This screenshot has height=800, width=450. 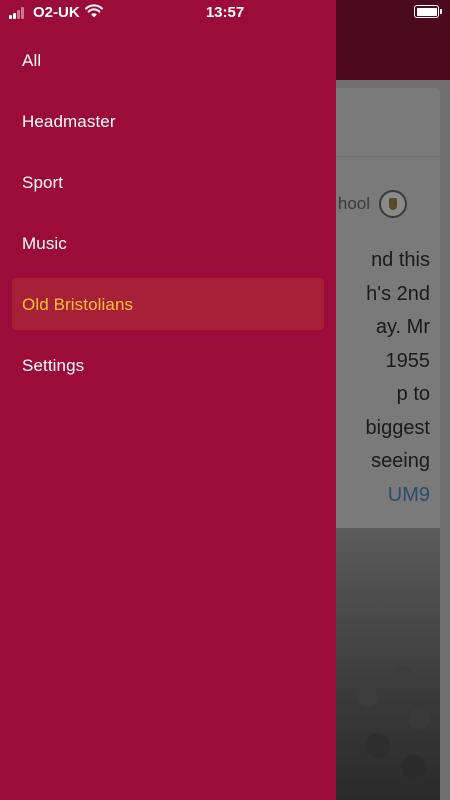 What do you see at coordinates (428, 11) in the screenshot?
I see `battery-icon` at bounding box center [428, 11].